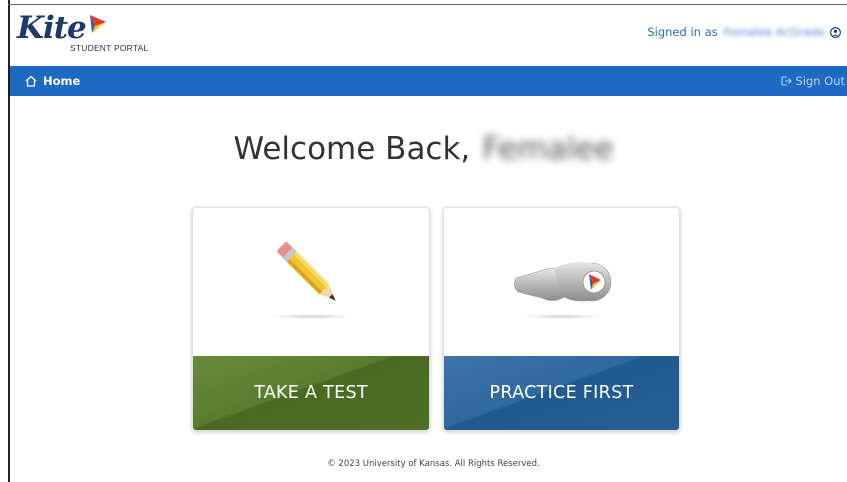 This screenshot has height=482, width=847. Describe the element at coordinates (352, 149) in the screenshot. I see `welcome-text: Welcome Back,` at that location.